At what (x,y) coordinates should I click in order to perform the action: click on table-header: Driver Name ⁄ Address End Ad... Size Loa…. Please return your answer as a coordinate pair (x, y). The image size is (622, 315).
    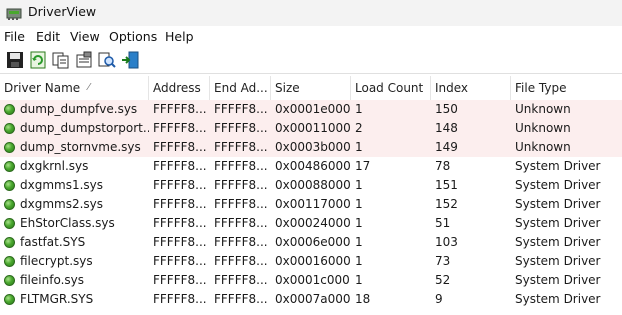
    Looking at the image, I should click on (311, 88).